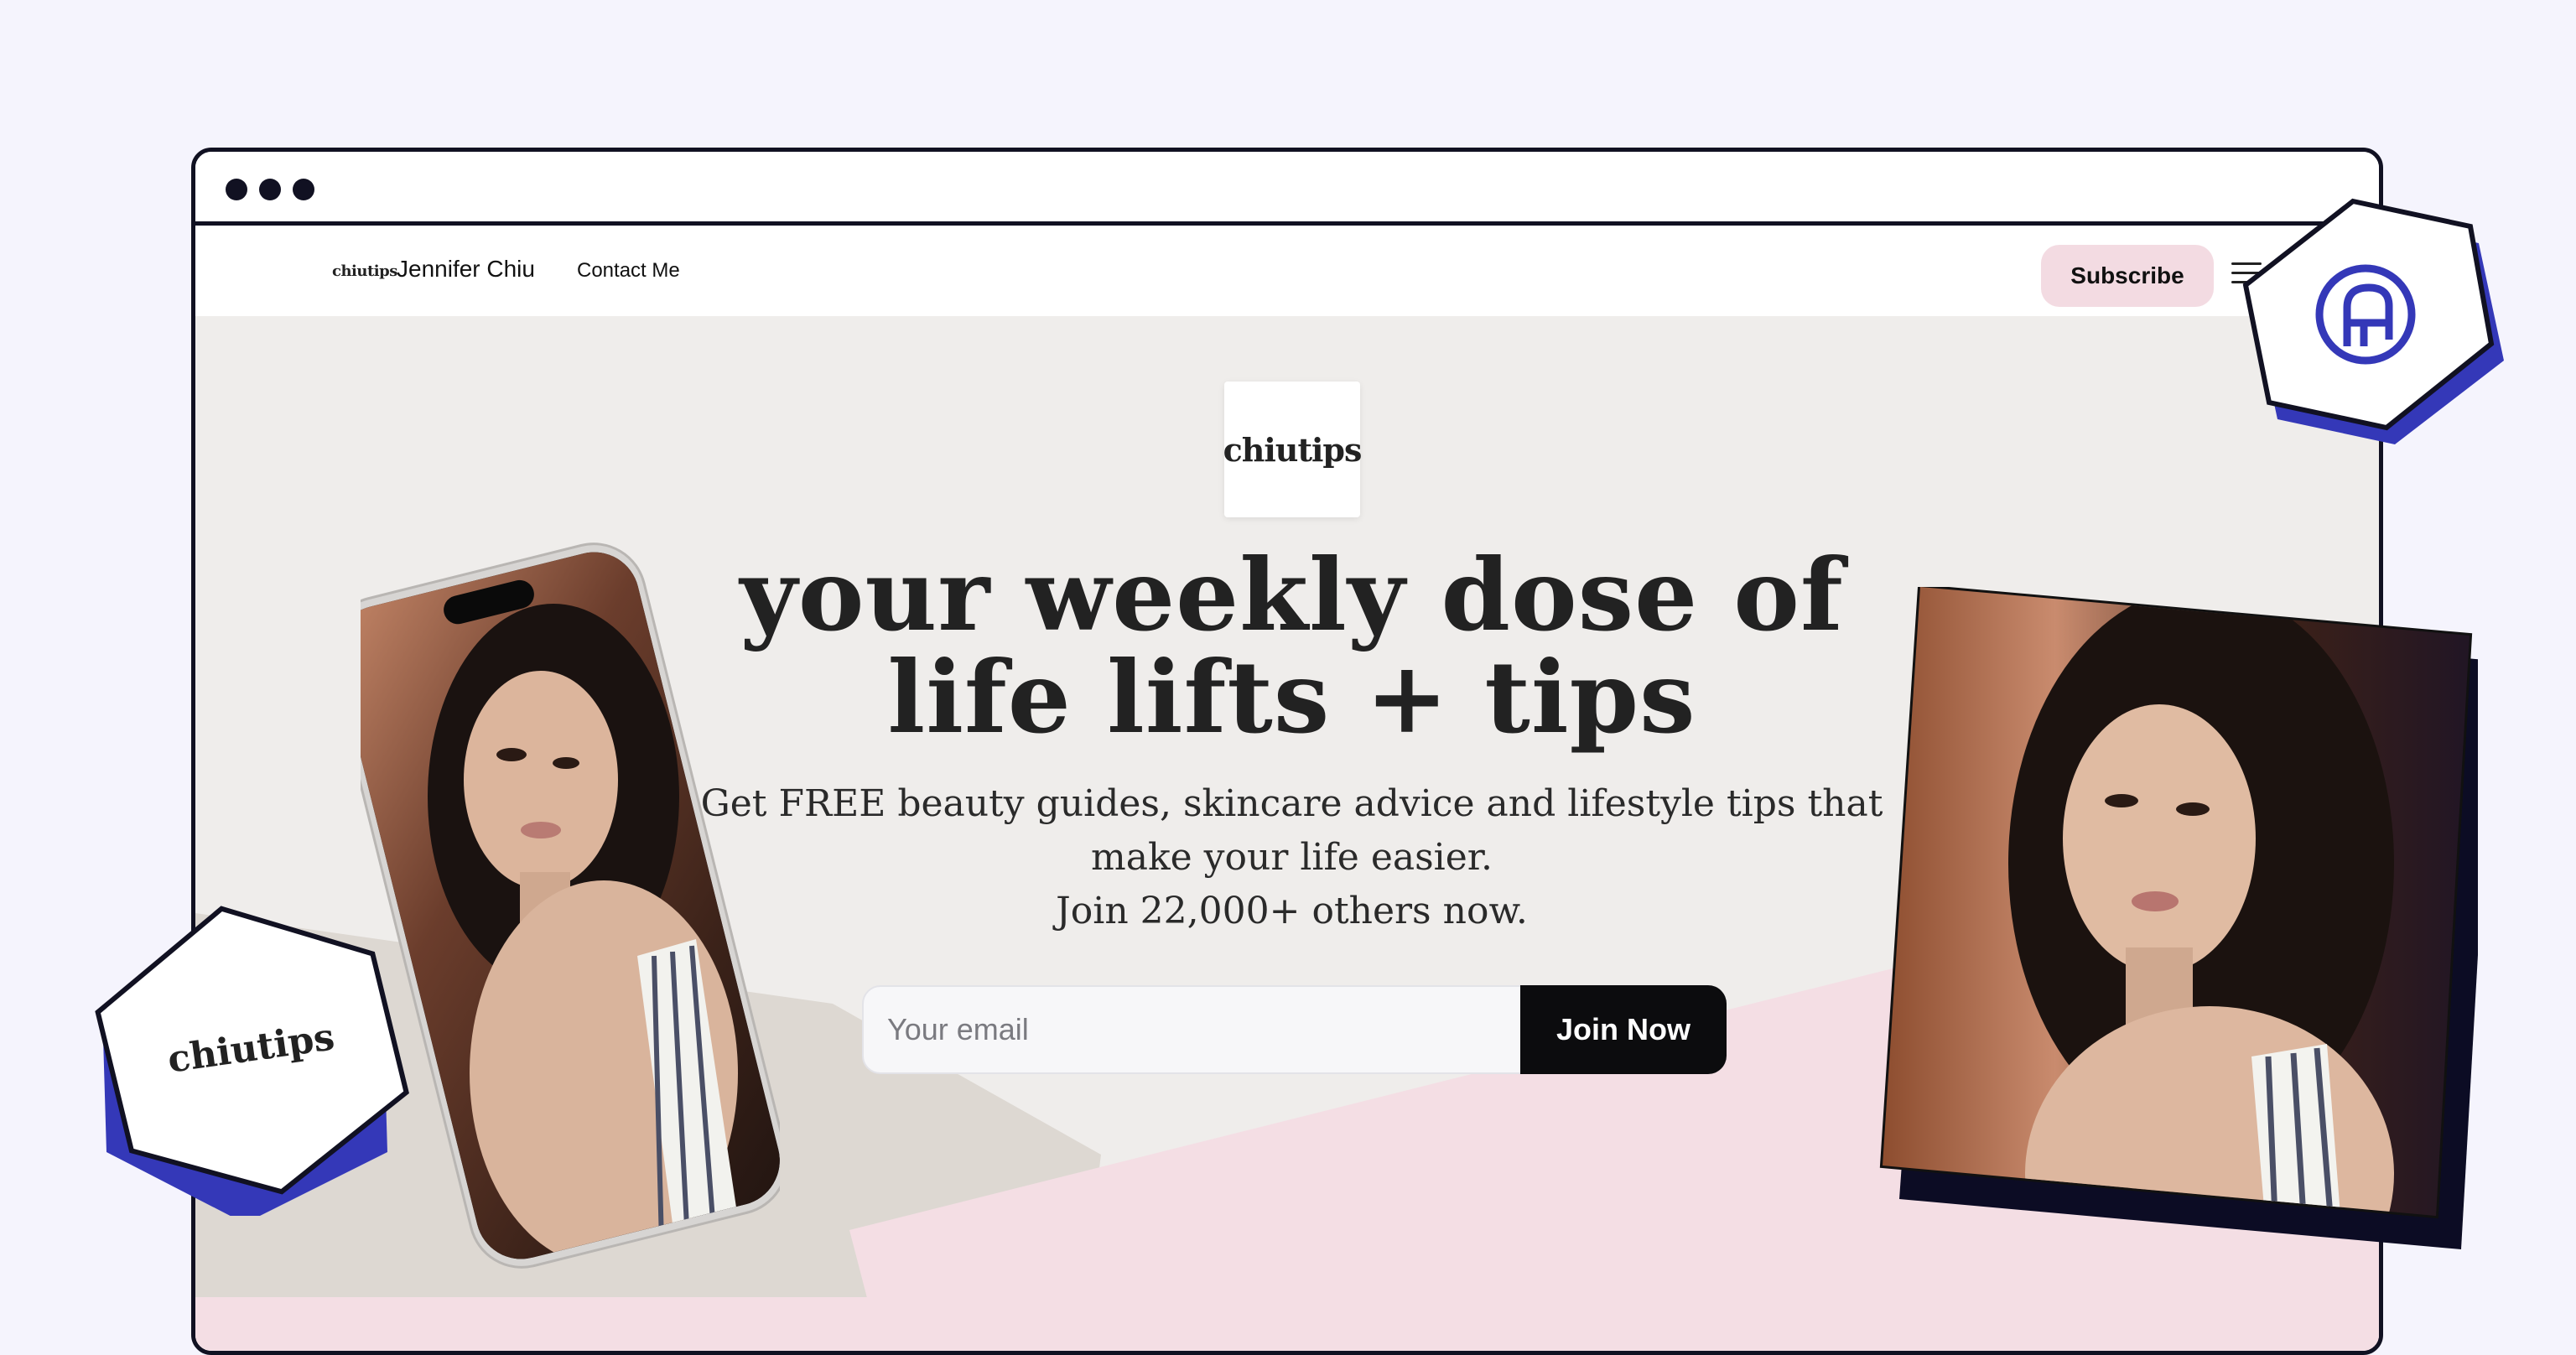 The width and height of the screenshot is (2576, 1355). What do you see at coordinates (628, 271) in the screenshot?
I see `nav-contact-link: Contact Me` at bounding box center [628, 271].